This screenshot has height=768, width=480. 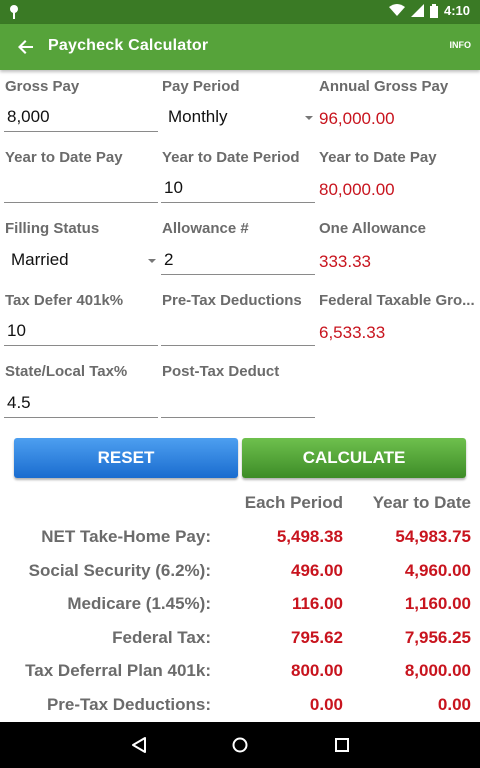 I want to click on federal-taxable-gross-value: 6,533.33, so click(x=352, y=332).